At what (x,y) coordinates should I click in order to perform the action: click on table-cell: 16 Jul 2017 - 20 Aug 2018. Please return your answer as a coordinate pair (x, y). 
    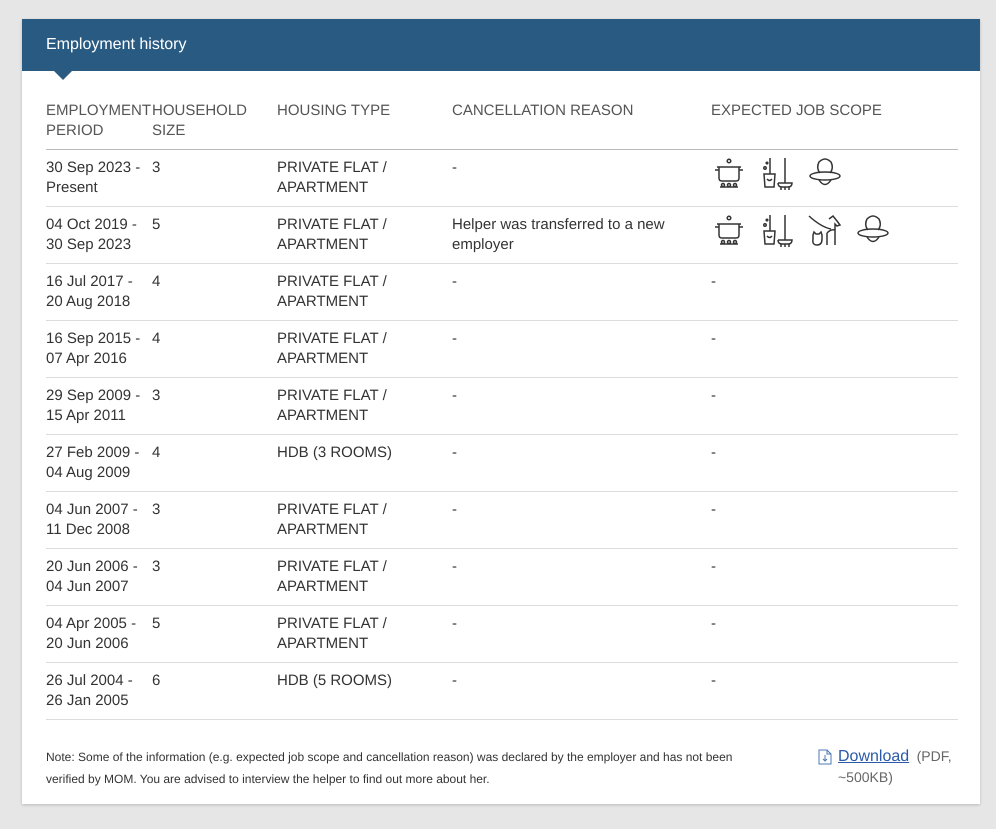
    Looking at the image, I should click on (99, 292).